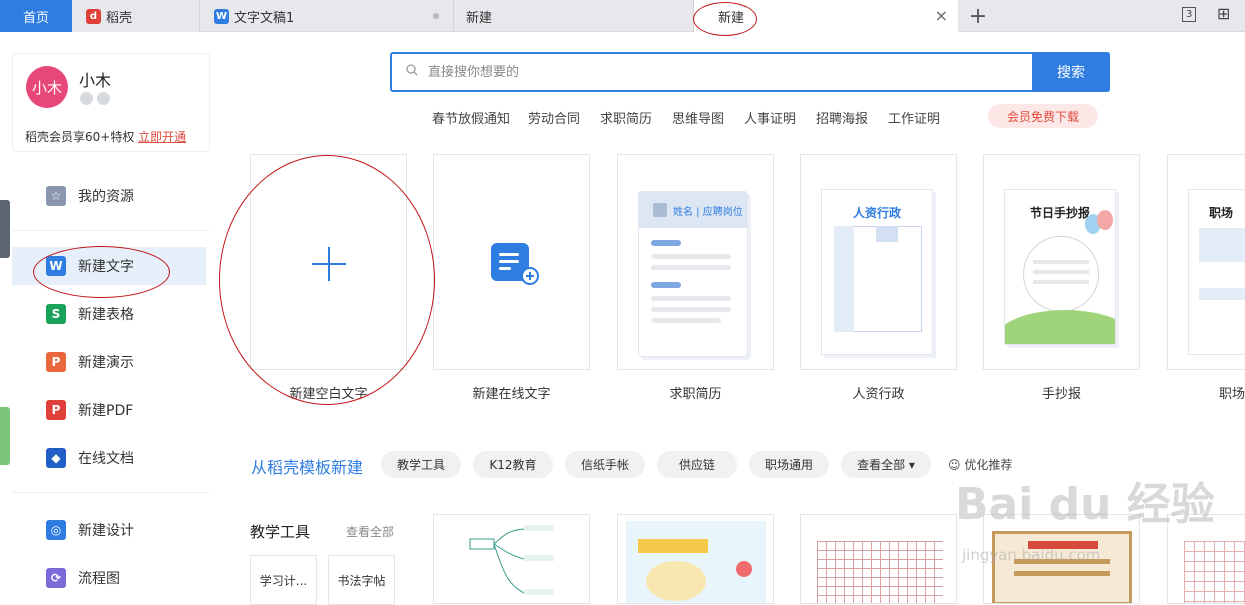 The image size is (1245, 605). I want to click on search-box: 搜索, so click(750, 72).